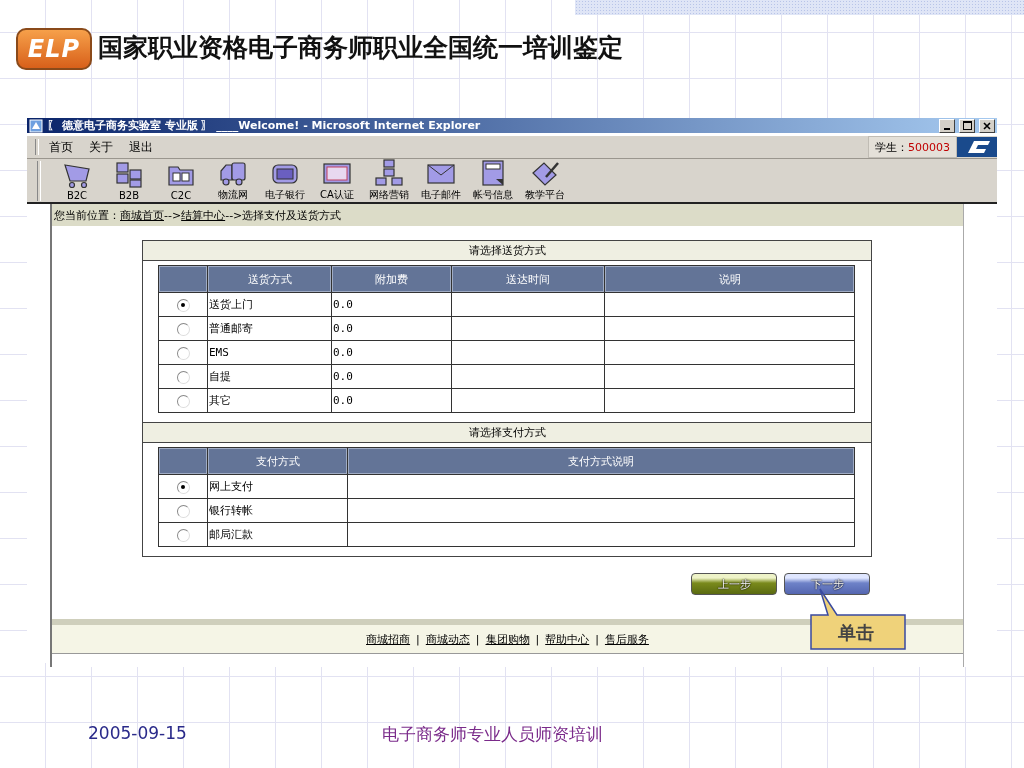 This screenshot has width=1024, height=768. Describe the element at coordinates (545, 180) in the screenshot. I see `toolbar-button: 教学平台` at that location.